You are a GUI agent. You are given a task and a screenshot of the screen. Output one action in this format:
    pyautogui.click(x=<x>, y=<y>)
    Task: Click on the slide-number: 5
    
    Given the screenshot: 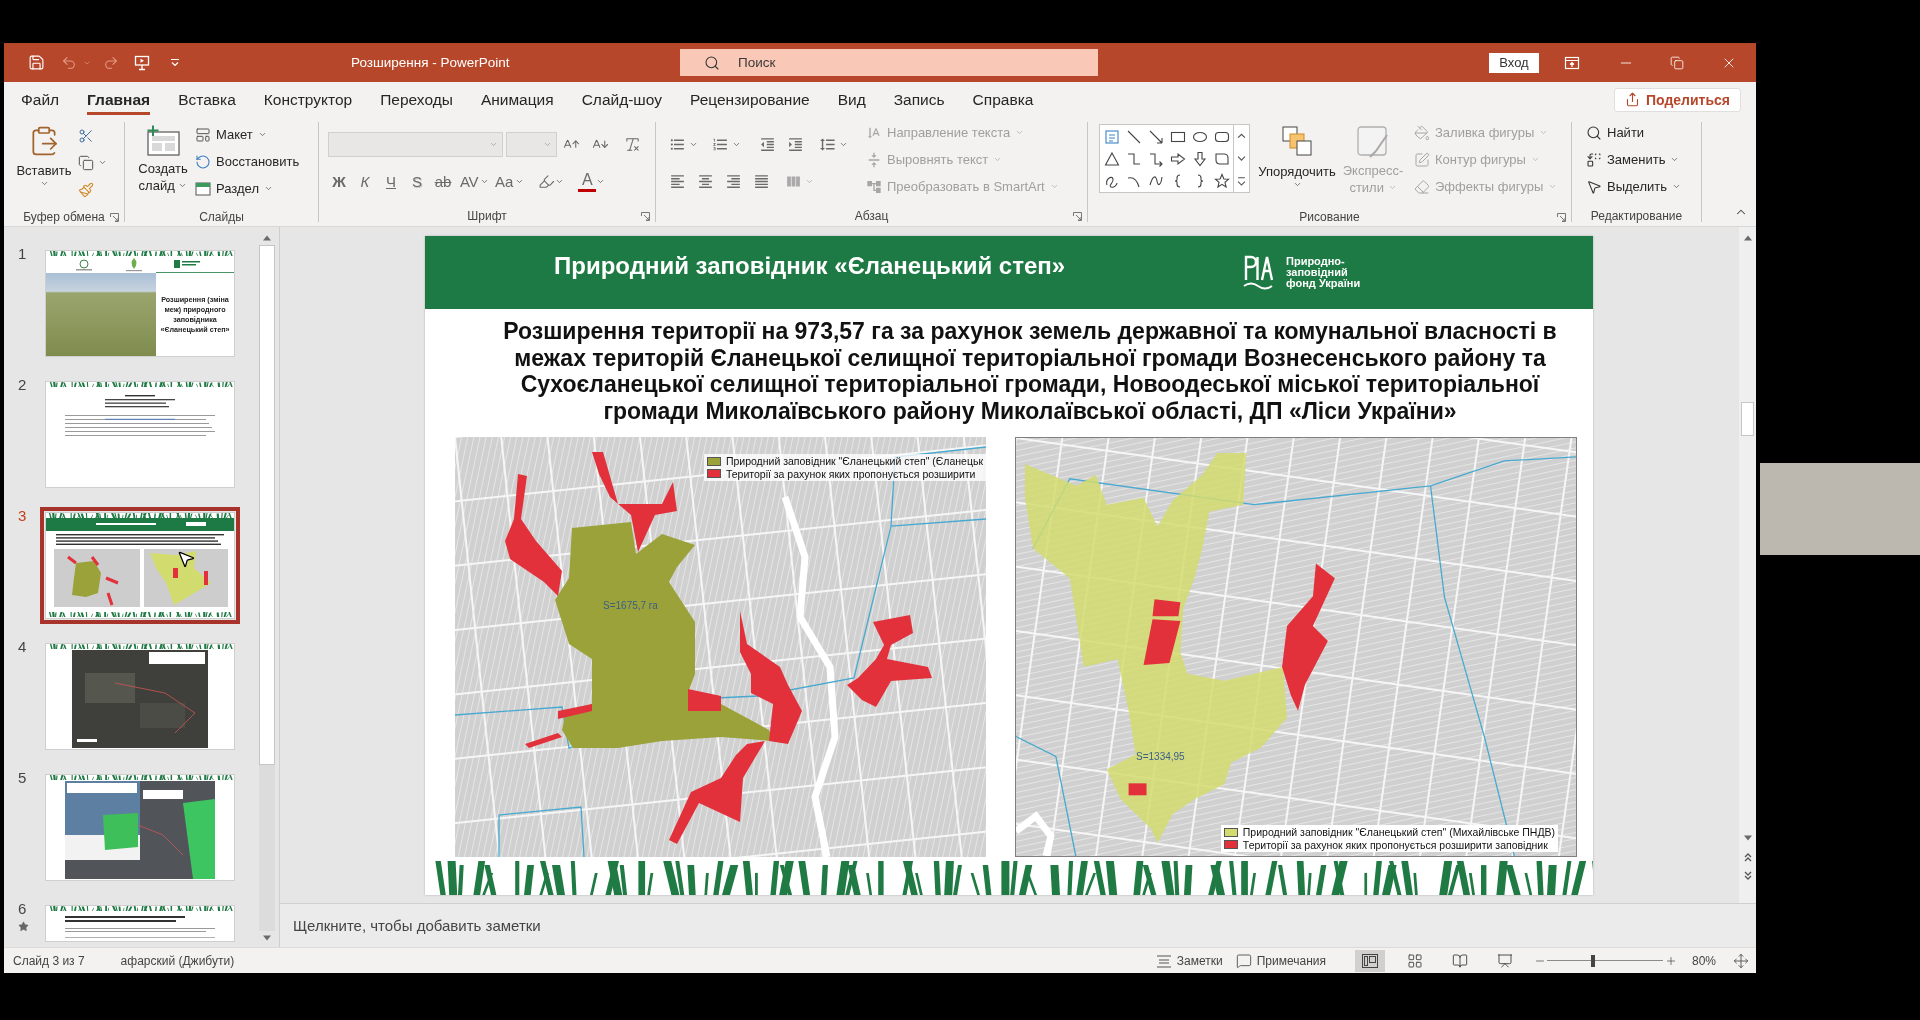 What is the action you would take?
    pyautogui.click(x=22, y=778)
    